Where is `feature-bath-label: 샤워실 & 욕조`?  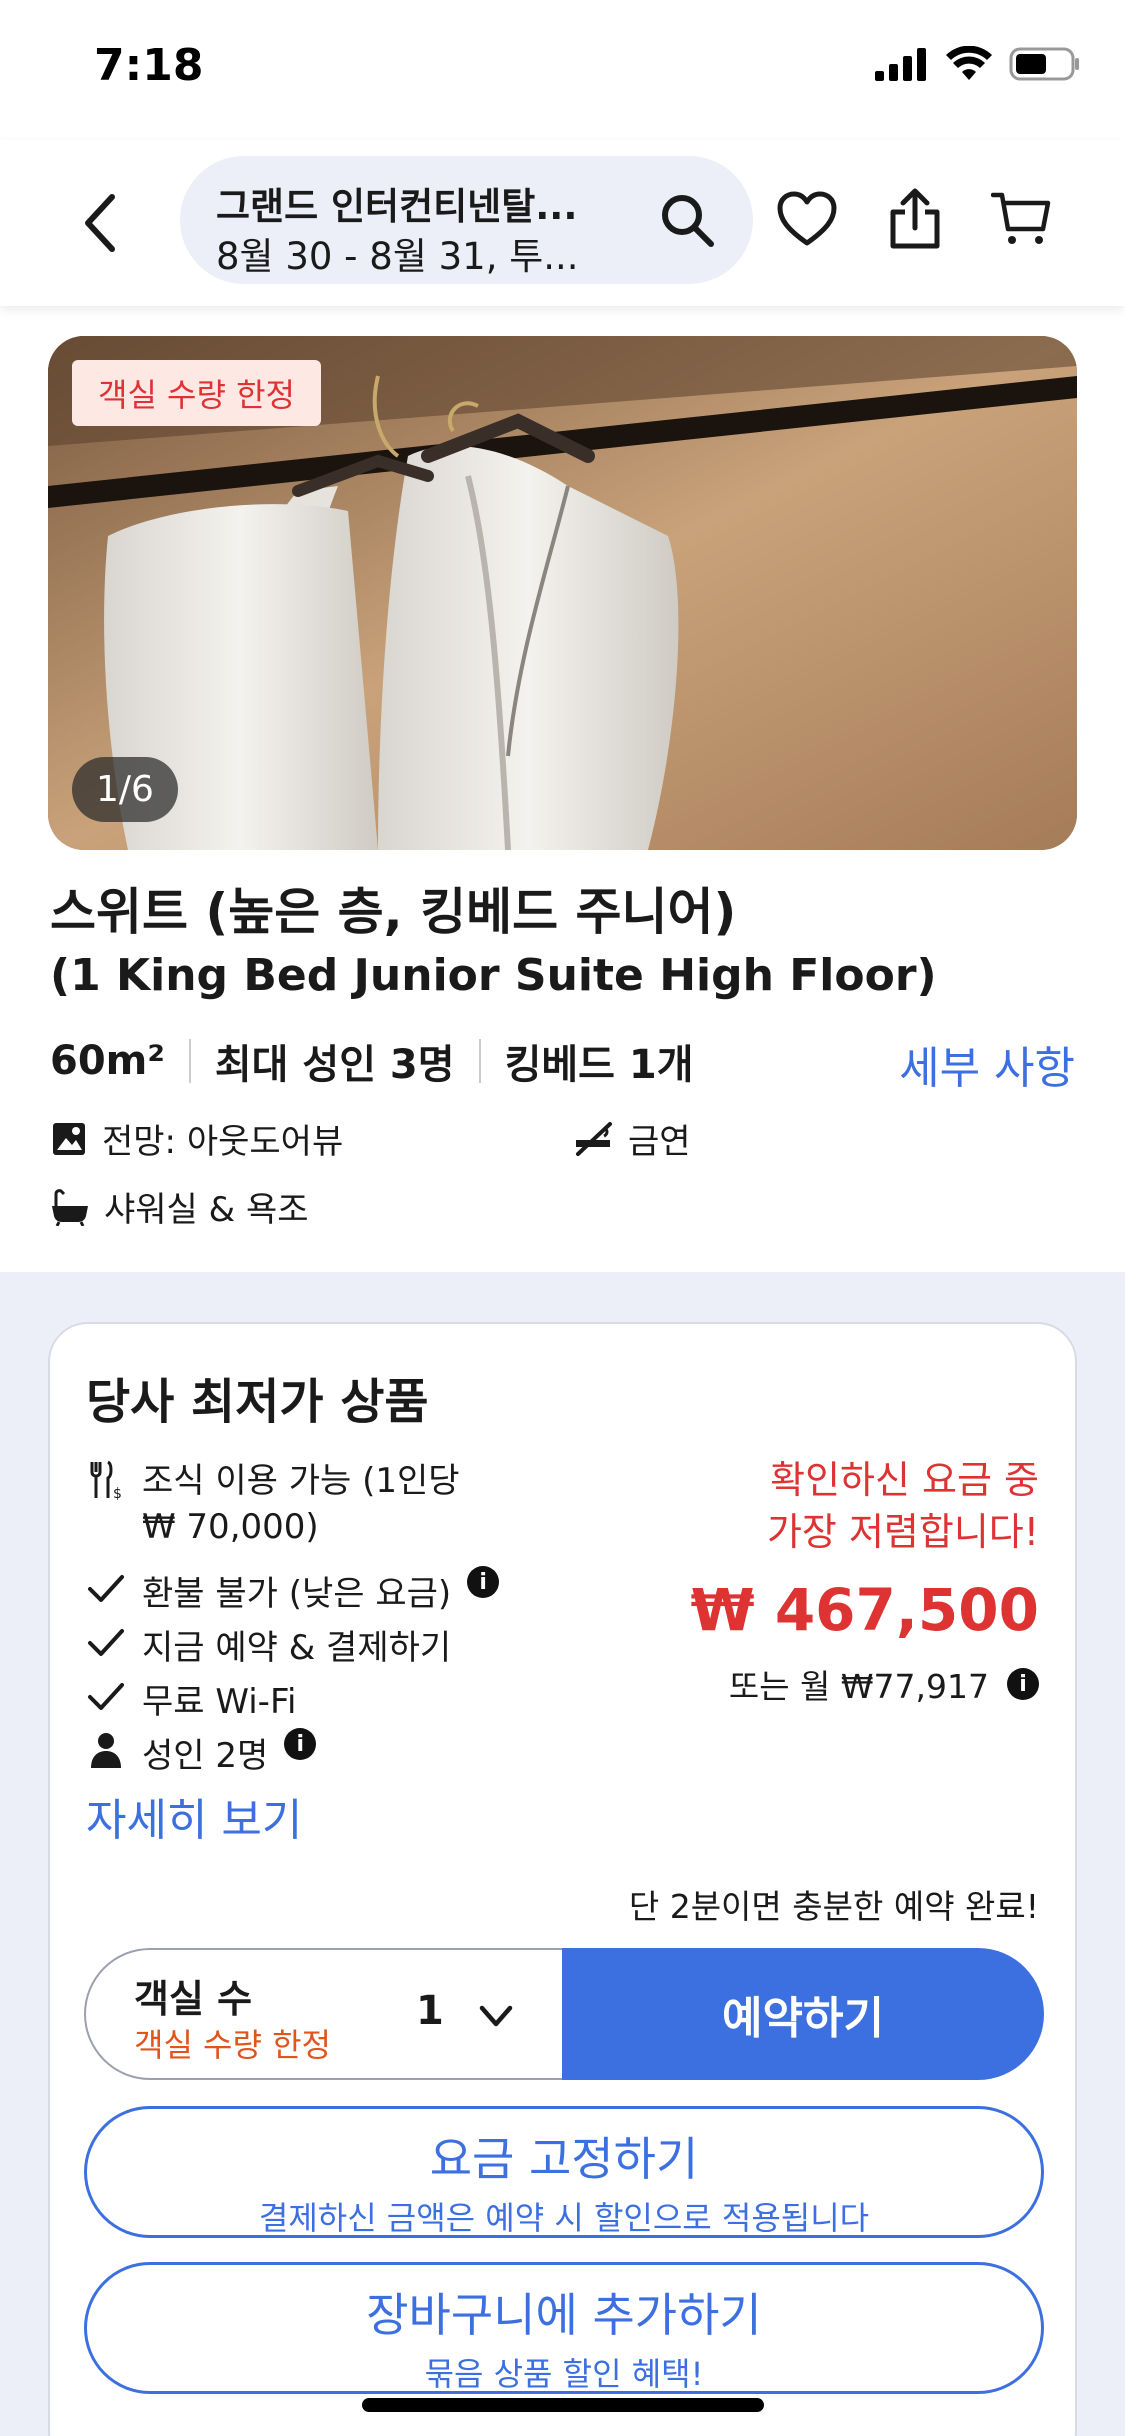
feature-bath-label: 샤워실 & 욕조 is located at coordinates (206, 1210).